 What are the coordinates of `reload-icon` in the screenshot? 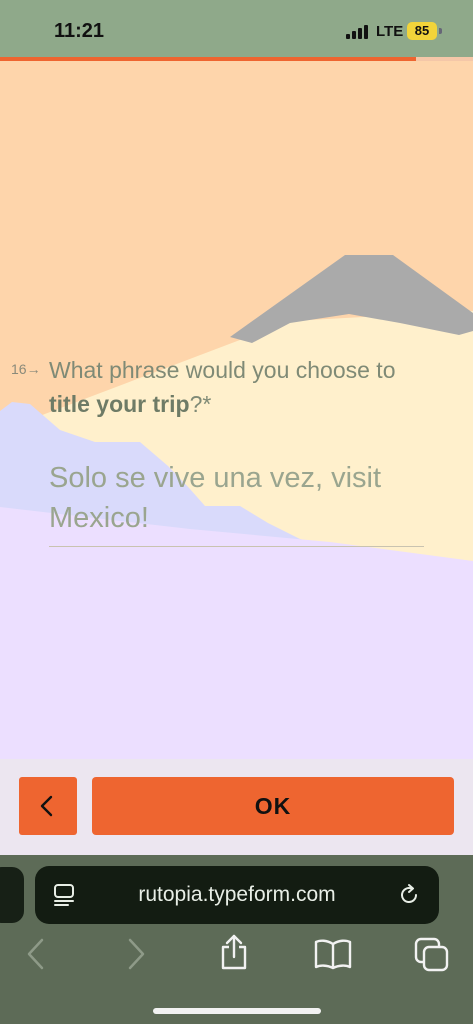 It's located at (409, 895).